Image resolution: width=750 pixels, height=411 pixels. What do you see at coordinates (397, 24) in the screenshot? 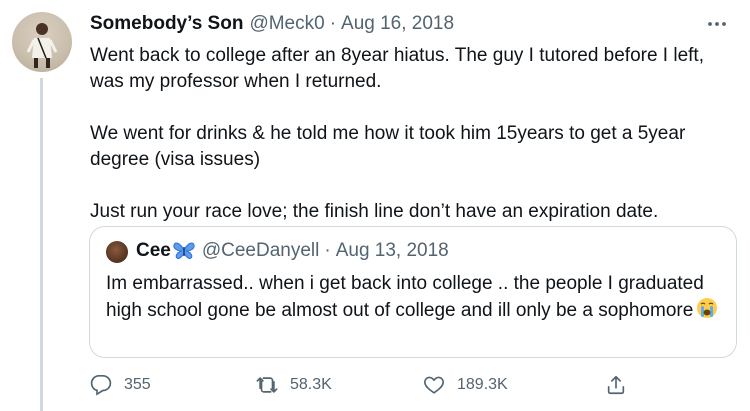
I see `tweet-date: Aug 16, 2018` at bounding box center [397, 24].